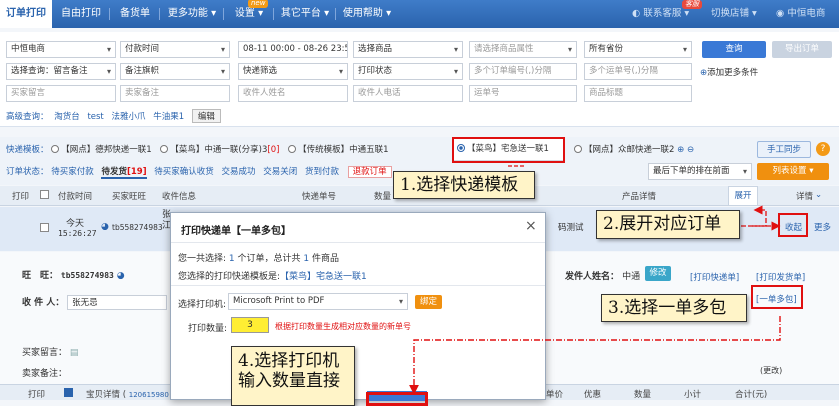 The height and width of the screenshot is (406, 839). What do you see at coordinates (662, 224) in the screenshot?
I see `callout-step2-text: 2.展开对应订单` at bounding box center [662, 224].